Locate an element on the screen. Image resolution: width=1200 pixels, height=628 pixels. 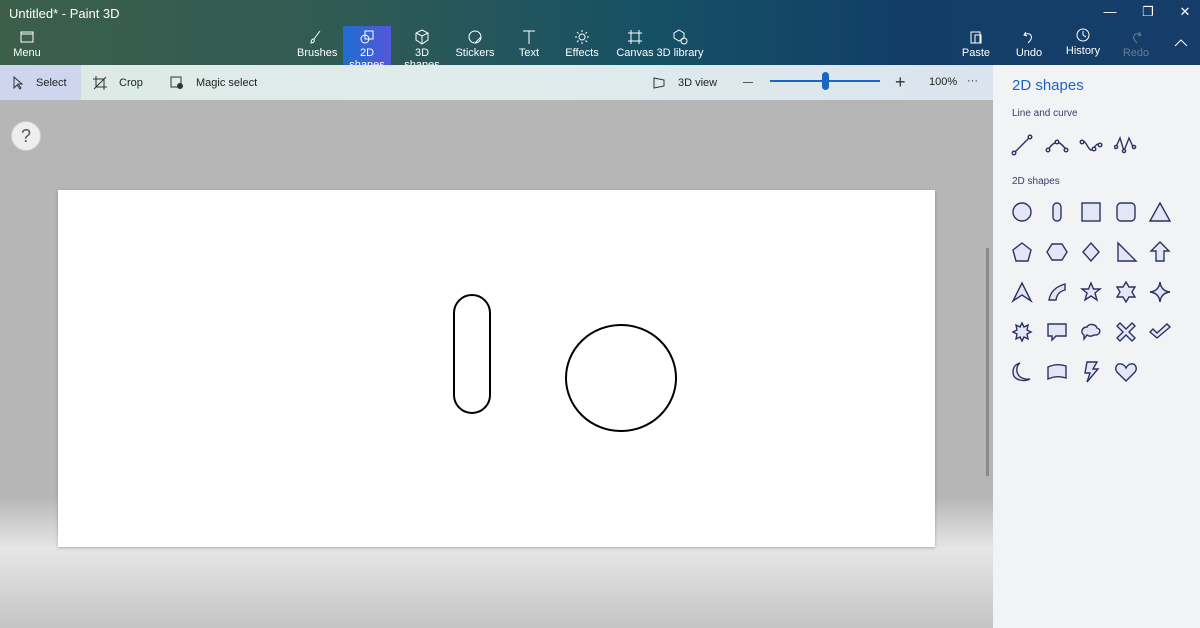
shape-tool-pentagon is located at coordinates (1027, 254).